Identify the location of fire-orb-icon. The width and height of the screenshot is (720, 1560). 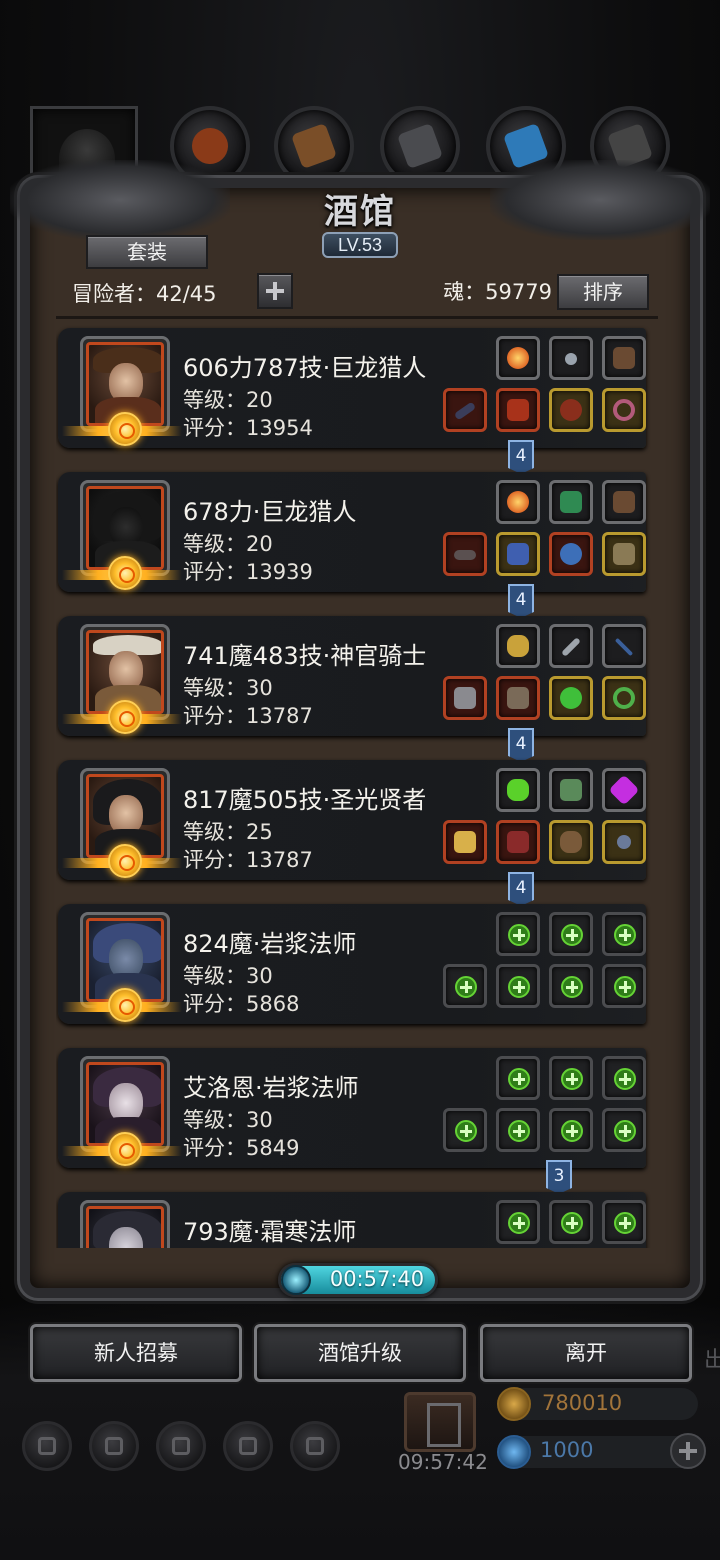
(518, 358).